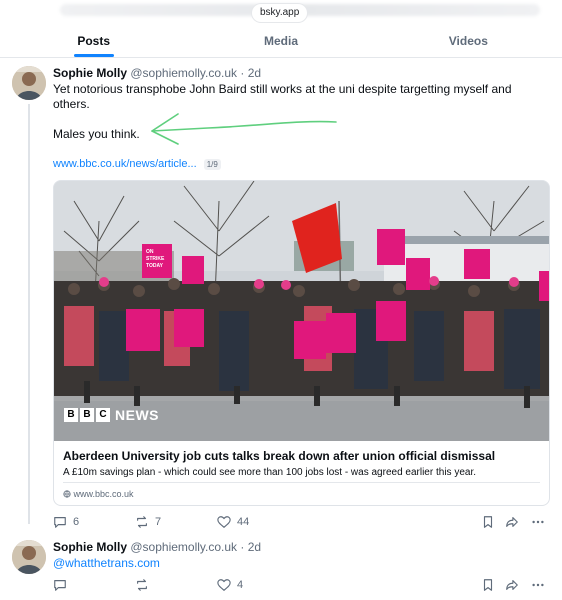 The width and height of the screenshot is (562, 600). I want to click on browser-top-bar: bsky.app, so click(281, 12).